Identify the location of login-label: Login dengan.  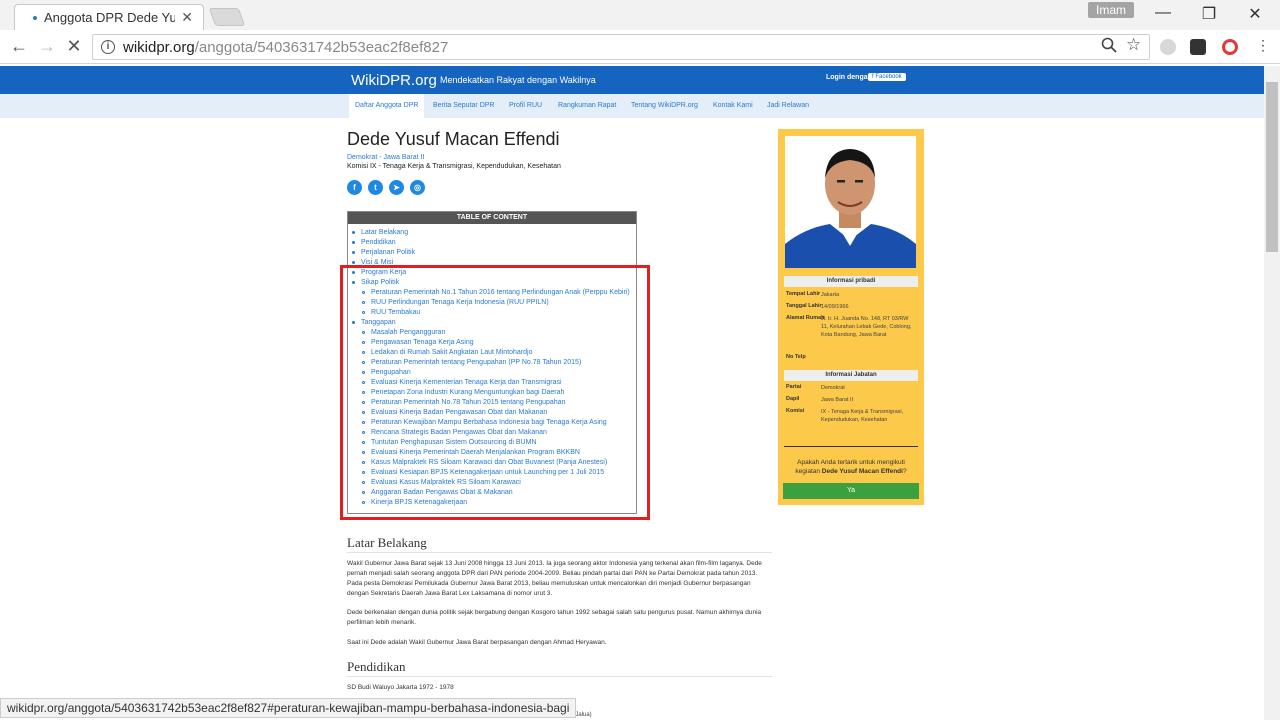
(849, 77).